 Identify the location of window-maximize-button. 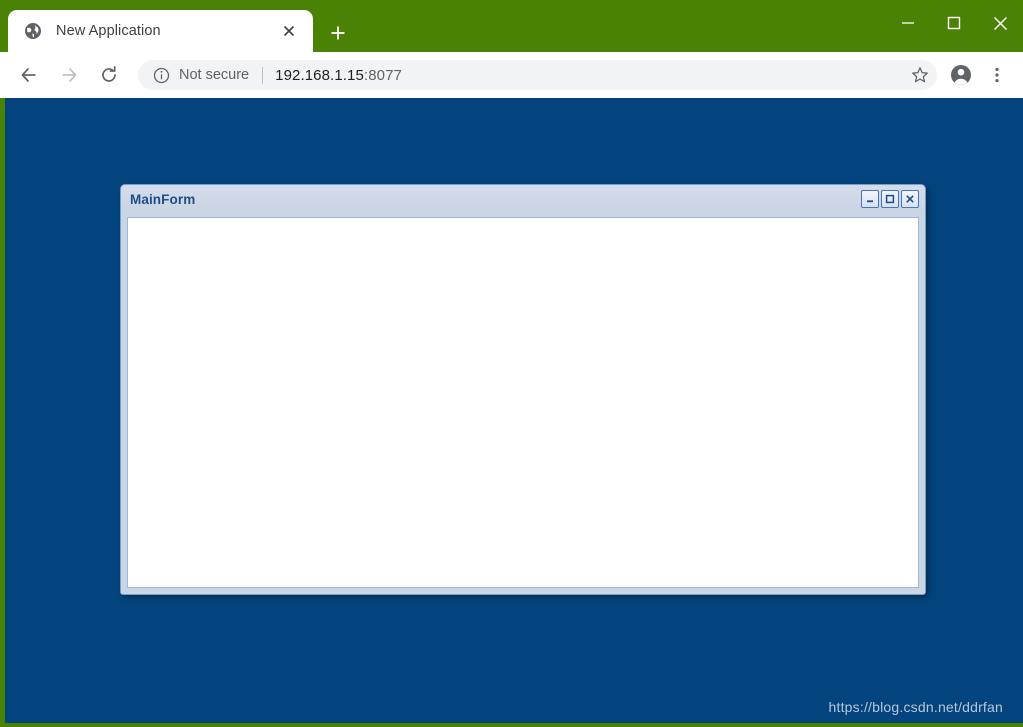
(954, 23).